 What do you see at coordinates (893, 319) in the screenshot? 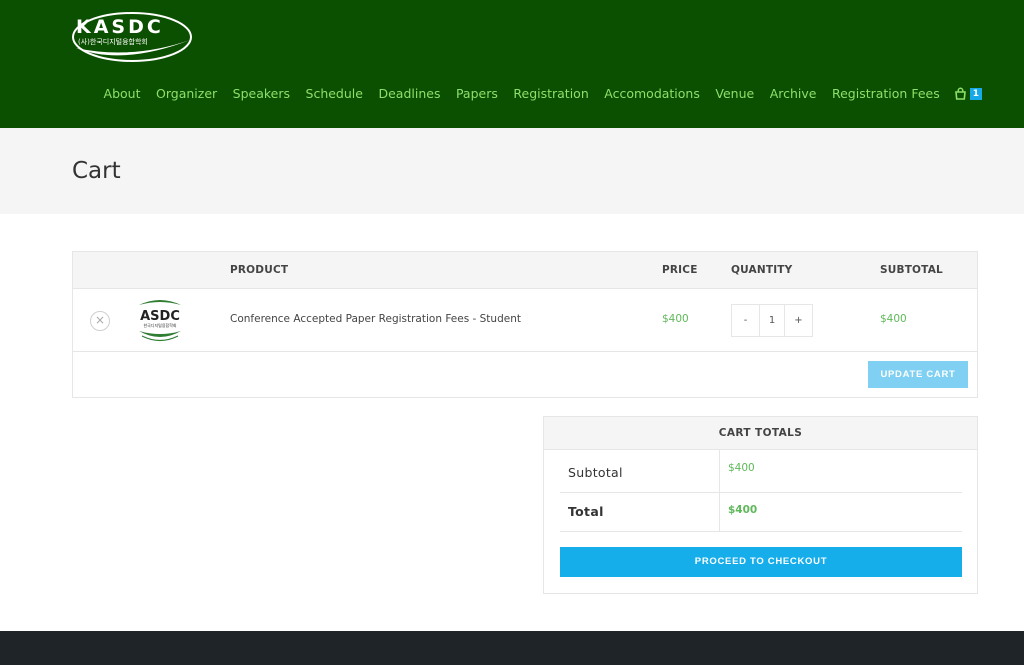
I see `product-subtotal: $400` at bounding box center [893, 319].